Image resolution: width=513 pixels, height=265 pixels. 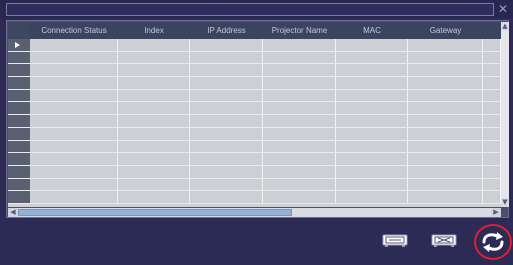 What do you see at coordinates (505, 26) in the screenshot?
I see `scroll-up-icon: ▲` at bounding box center [505, 26].